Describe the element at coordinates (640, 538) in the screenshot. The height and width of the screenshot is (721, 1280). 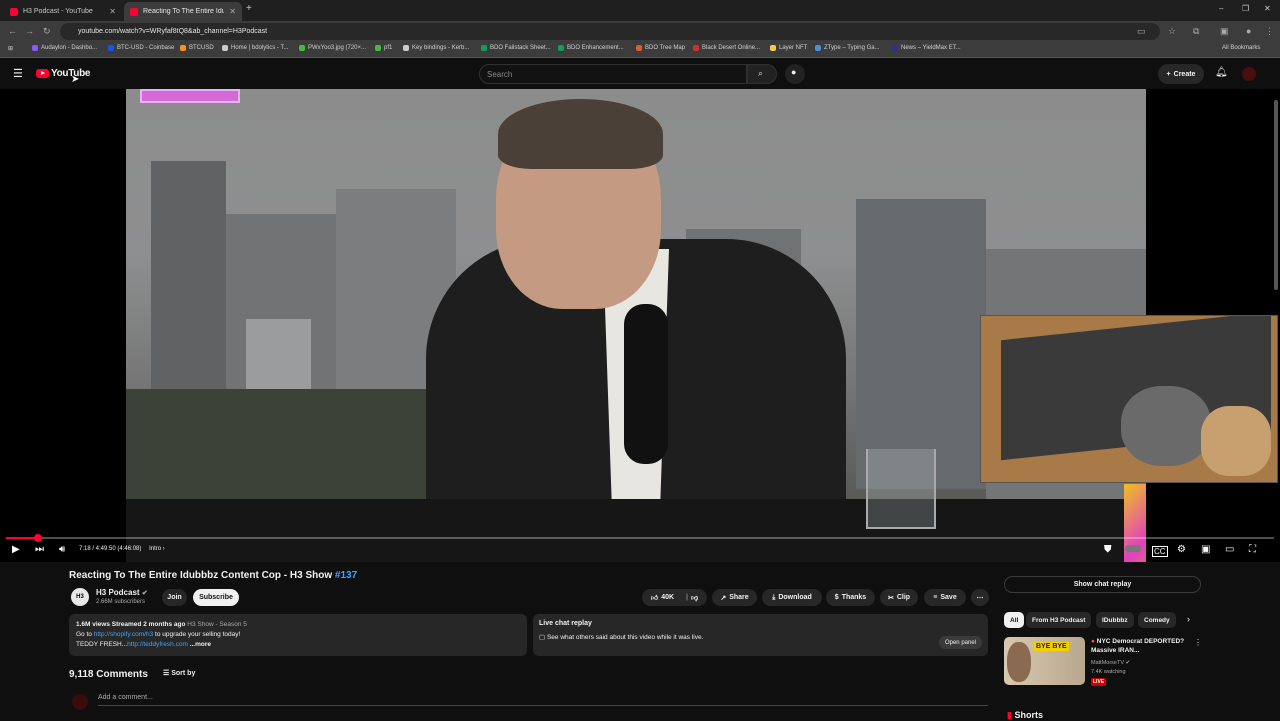
I see `progress-bar` at that location.